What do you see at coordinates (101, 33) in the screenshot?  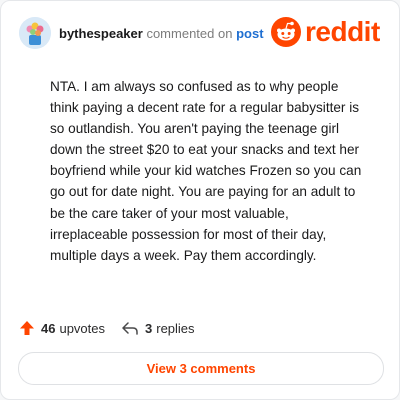 I see `username: bythespeaker` at bounding box center [101, 33].